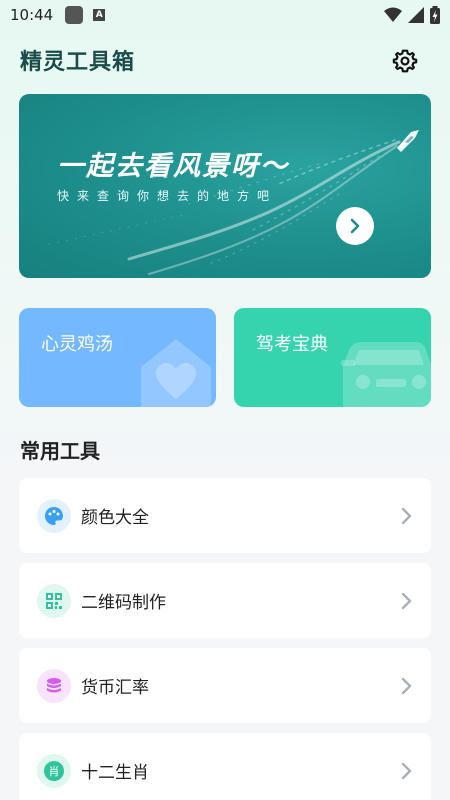 The width and height of the screenshot is (450, 800). What do you see at coordinates (32, 15) in the screenshot?
I see `status-time: 10:44` at bounding box center [32, 15].